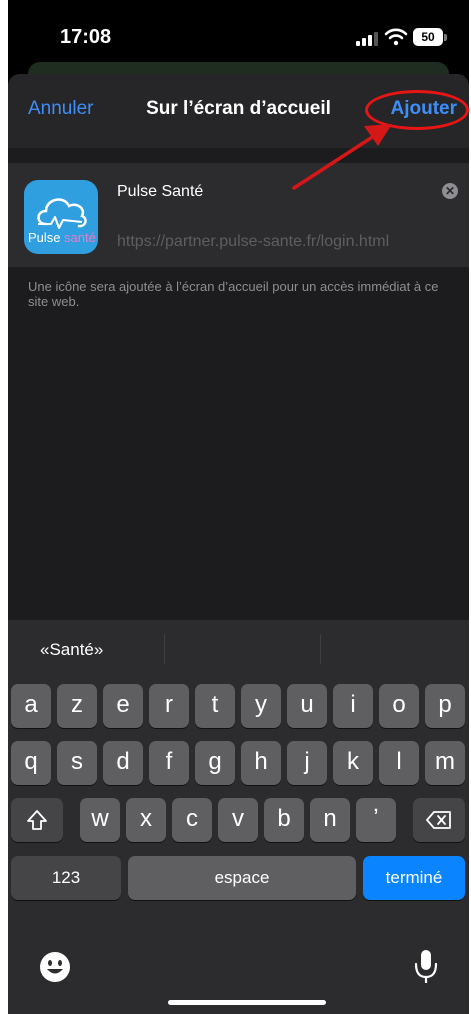 This screenshot has width=471, height=1014. I want to click on key-d: d, so click(123, 763).